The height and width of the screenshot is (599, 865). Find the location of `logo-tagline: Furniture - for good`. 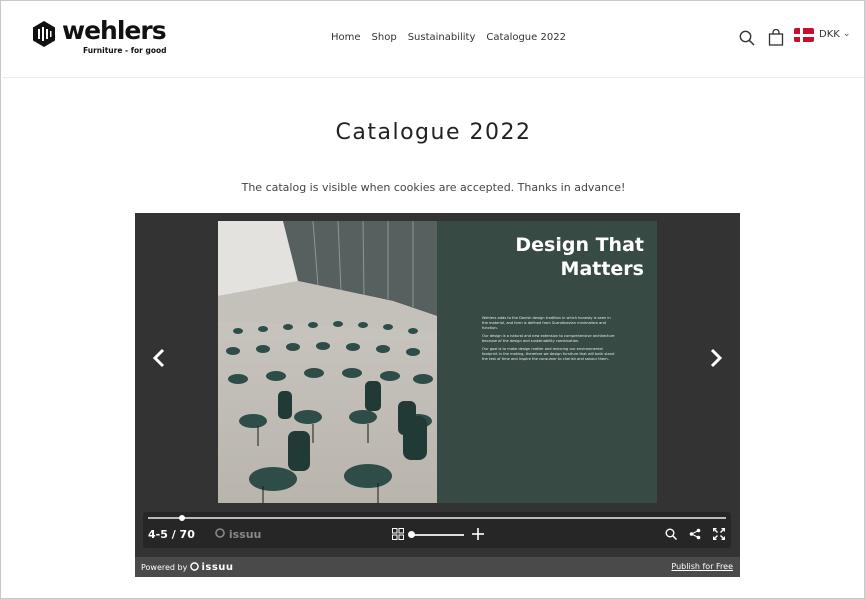

logo-tagline: Furniture - for good is located at coordinates (125, 50).